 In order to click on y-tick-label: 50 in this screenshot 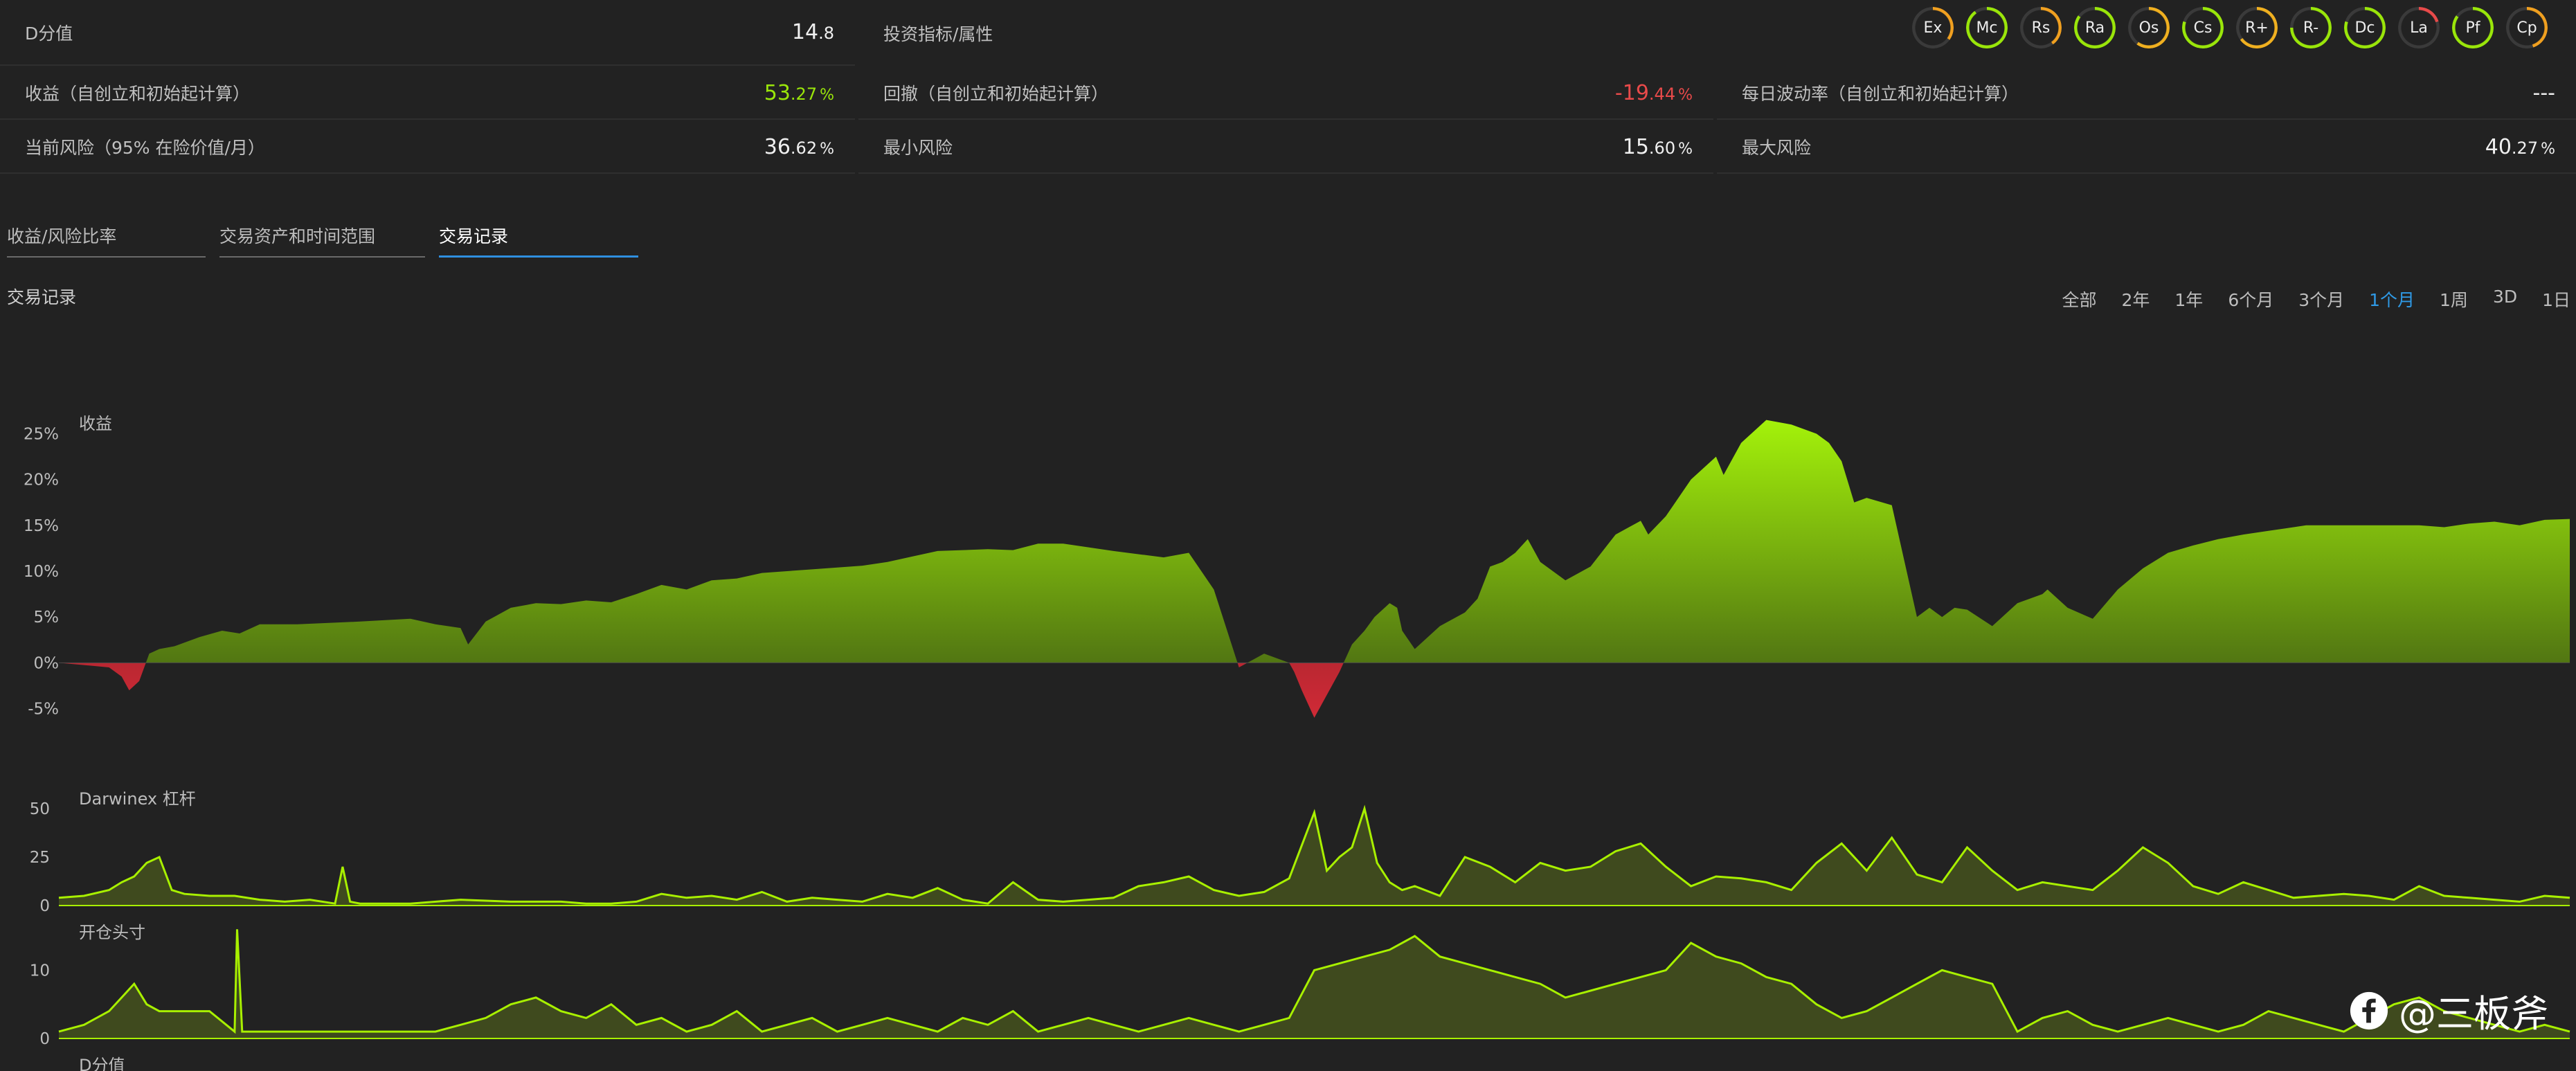, I will do `click(40, 809)`.